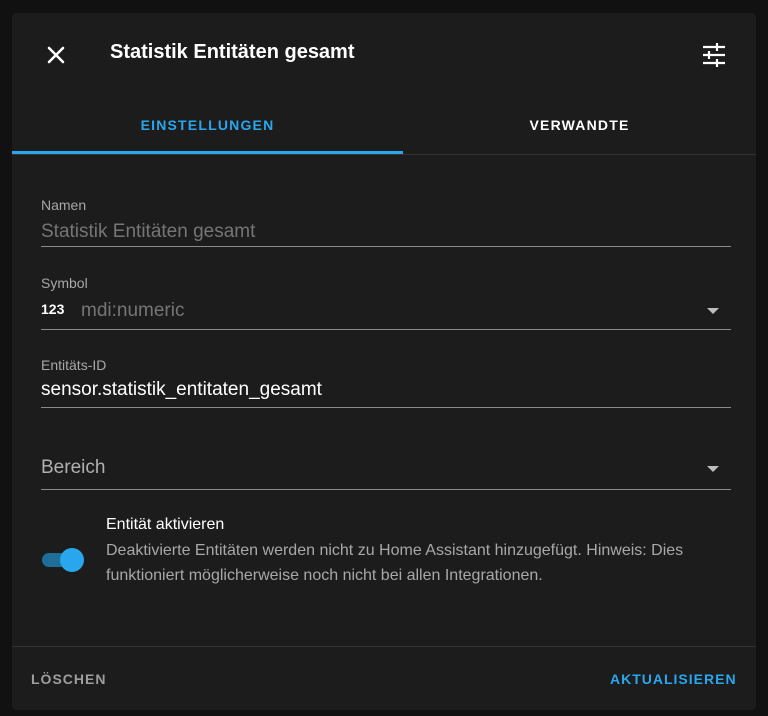 This screenshot has height=716, width=768. I want to click on tune-icon, so click(714, 55).